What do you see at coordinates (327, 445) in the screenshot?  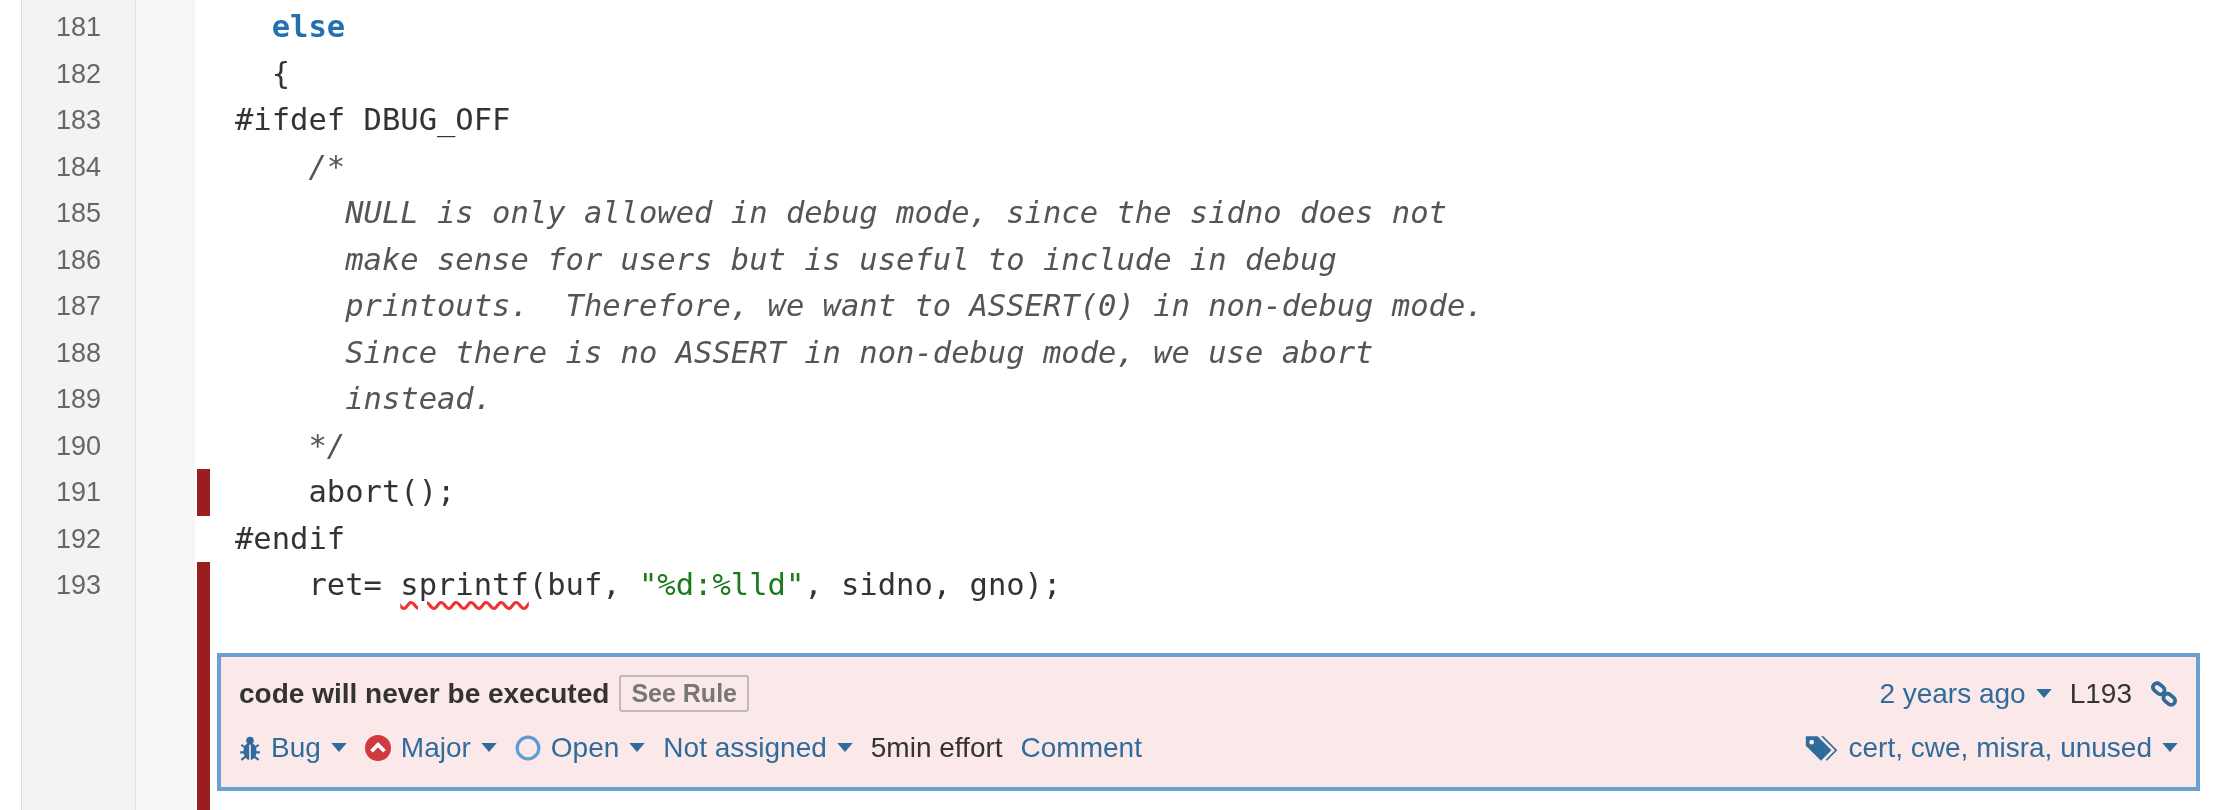 I see `code-line: */` at bounding box center [327, 445].